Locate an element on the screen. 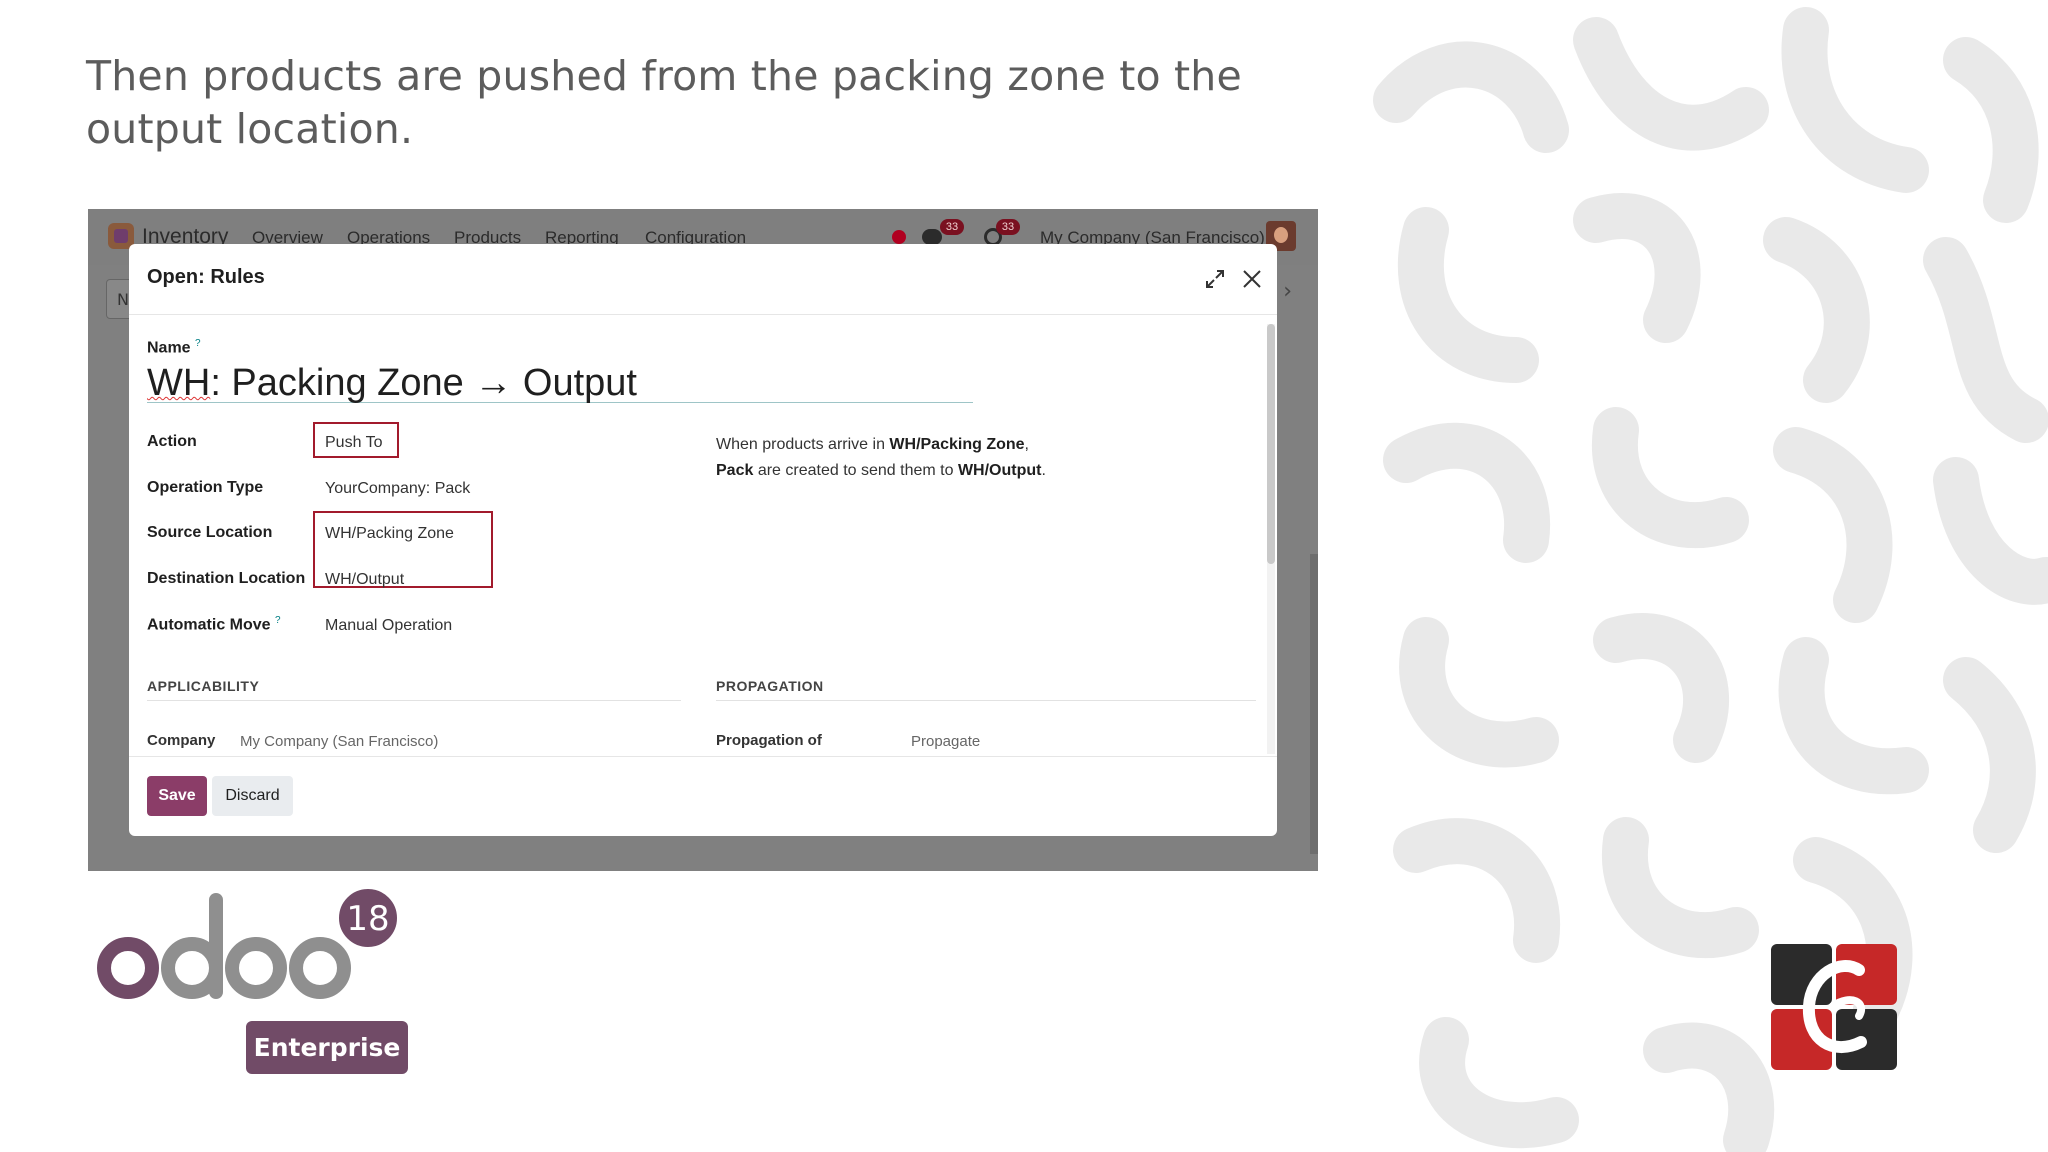 This screenshot has width=2048, height=1152. action-label: Action is located at coordinates (172, 441).